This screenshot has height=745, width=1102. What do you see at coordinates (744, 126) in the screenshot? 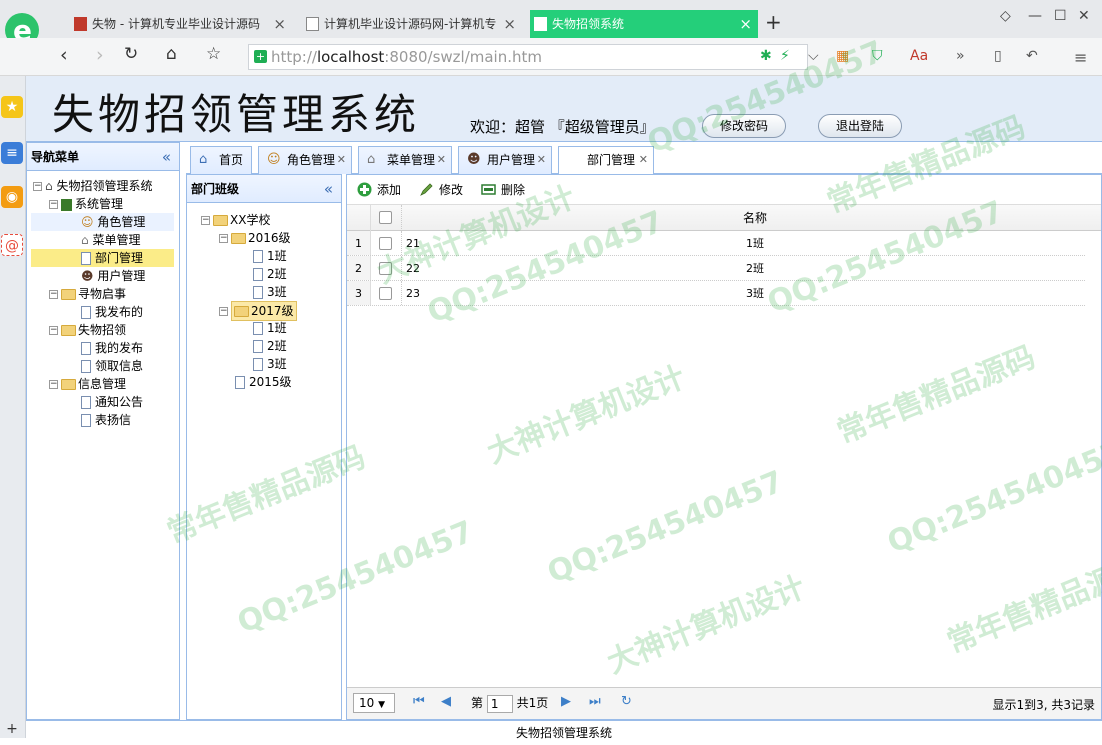
I see `change-password-button: 修改密码` at bounding box center [744, 126].